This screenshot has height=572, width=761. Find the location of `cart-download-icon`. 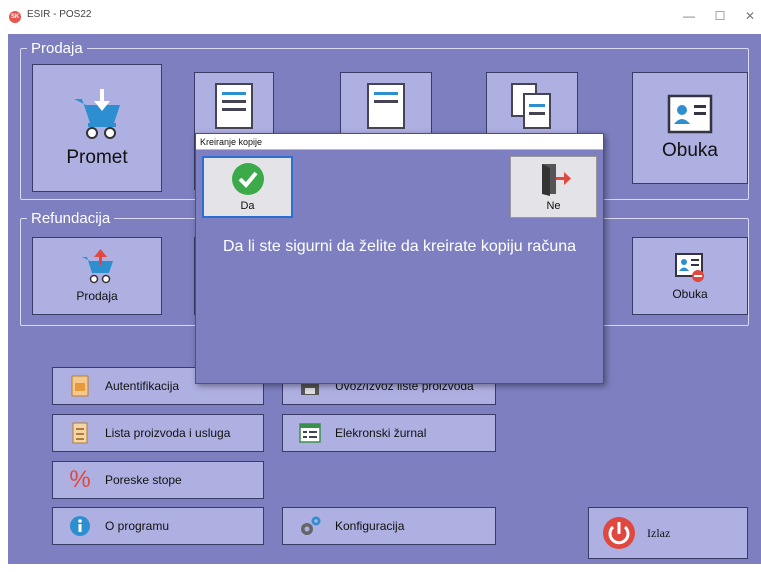

cart-download-icon is located at coordinates (97, 114).